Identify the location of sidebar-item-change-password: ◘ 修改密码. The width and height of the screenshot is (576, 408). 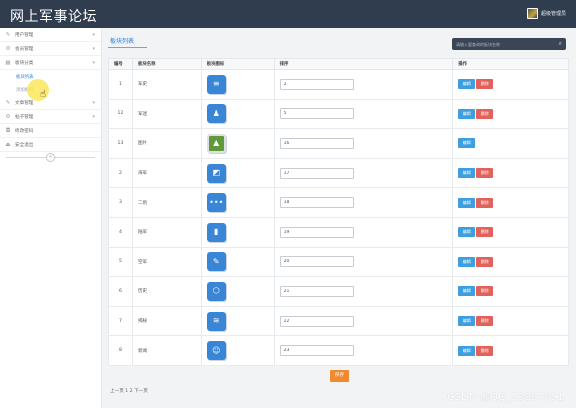
(50, 131).